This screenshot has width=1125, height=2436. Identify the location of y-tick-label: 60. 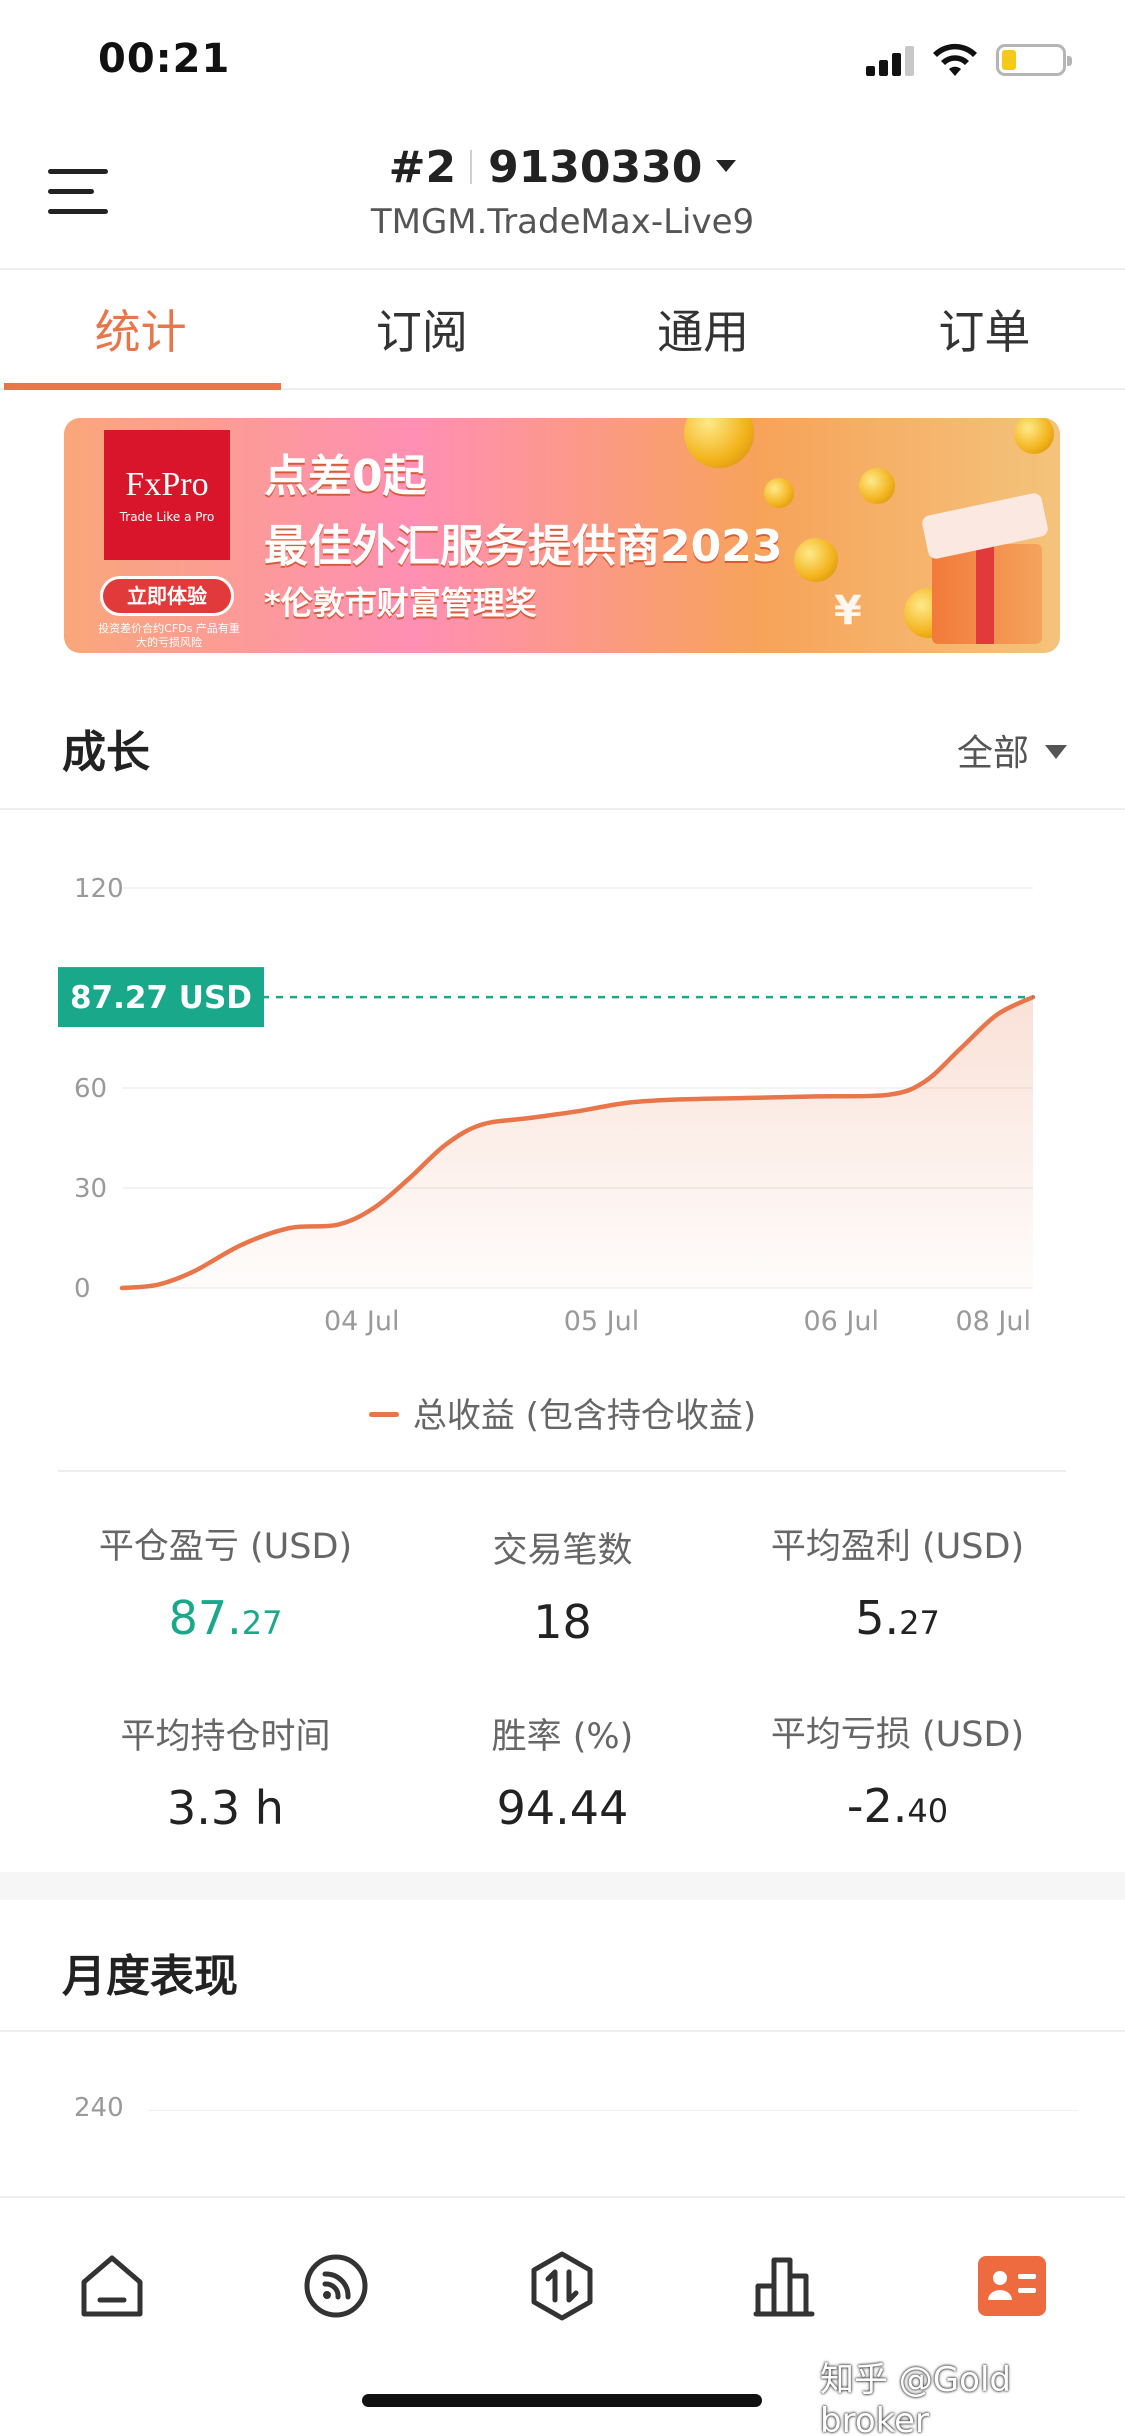
(90, 1089).